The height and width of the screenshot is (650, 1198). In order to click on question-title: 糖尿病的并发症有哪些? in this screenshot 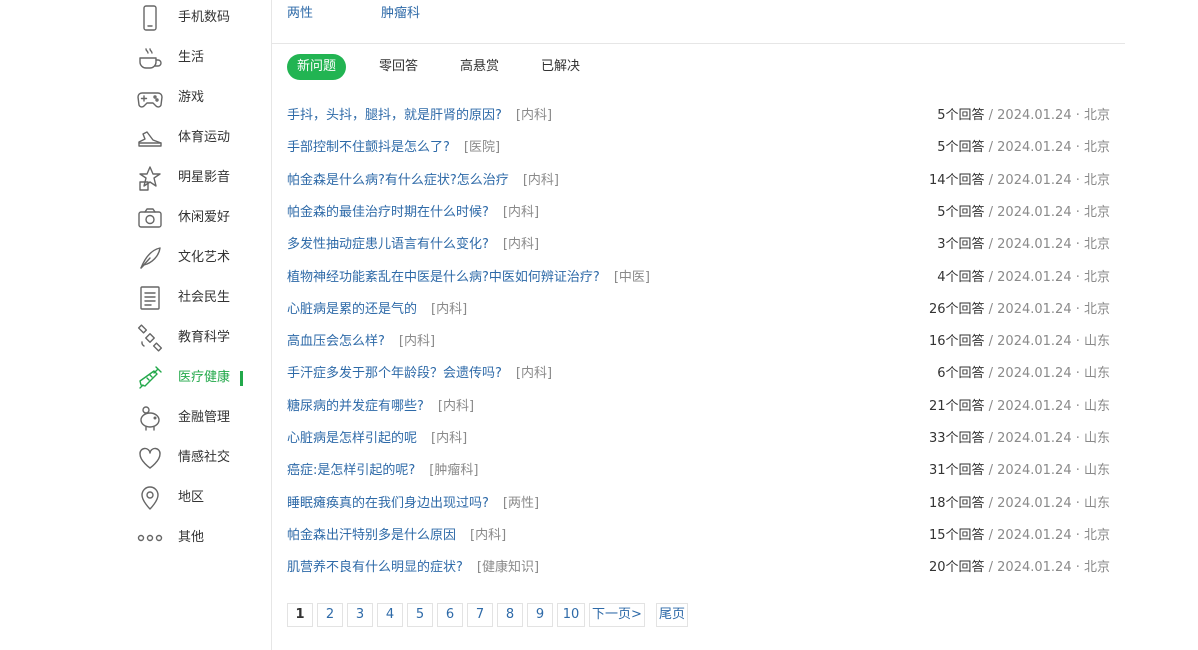, I will do `click(355, 406)`.